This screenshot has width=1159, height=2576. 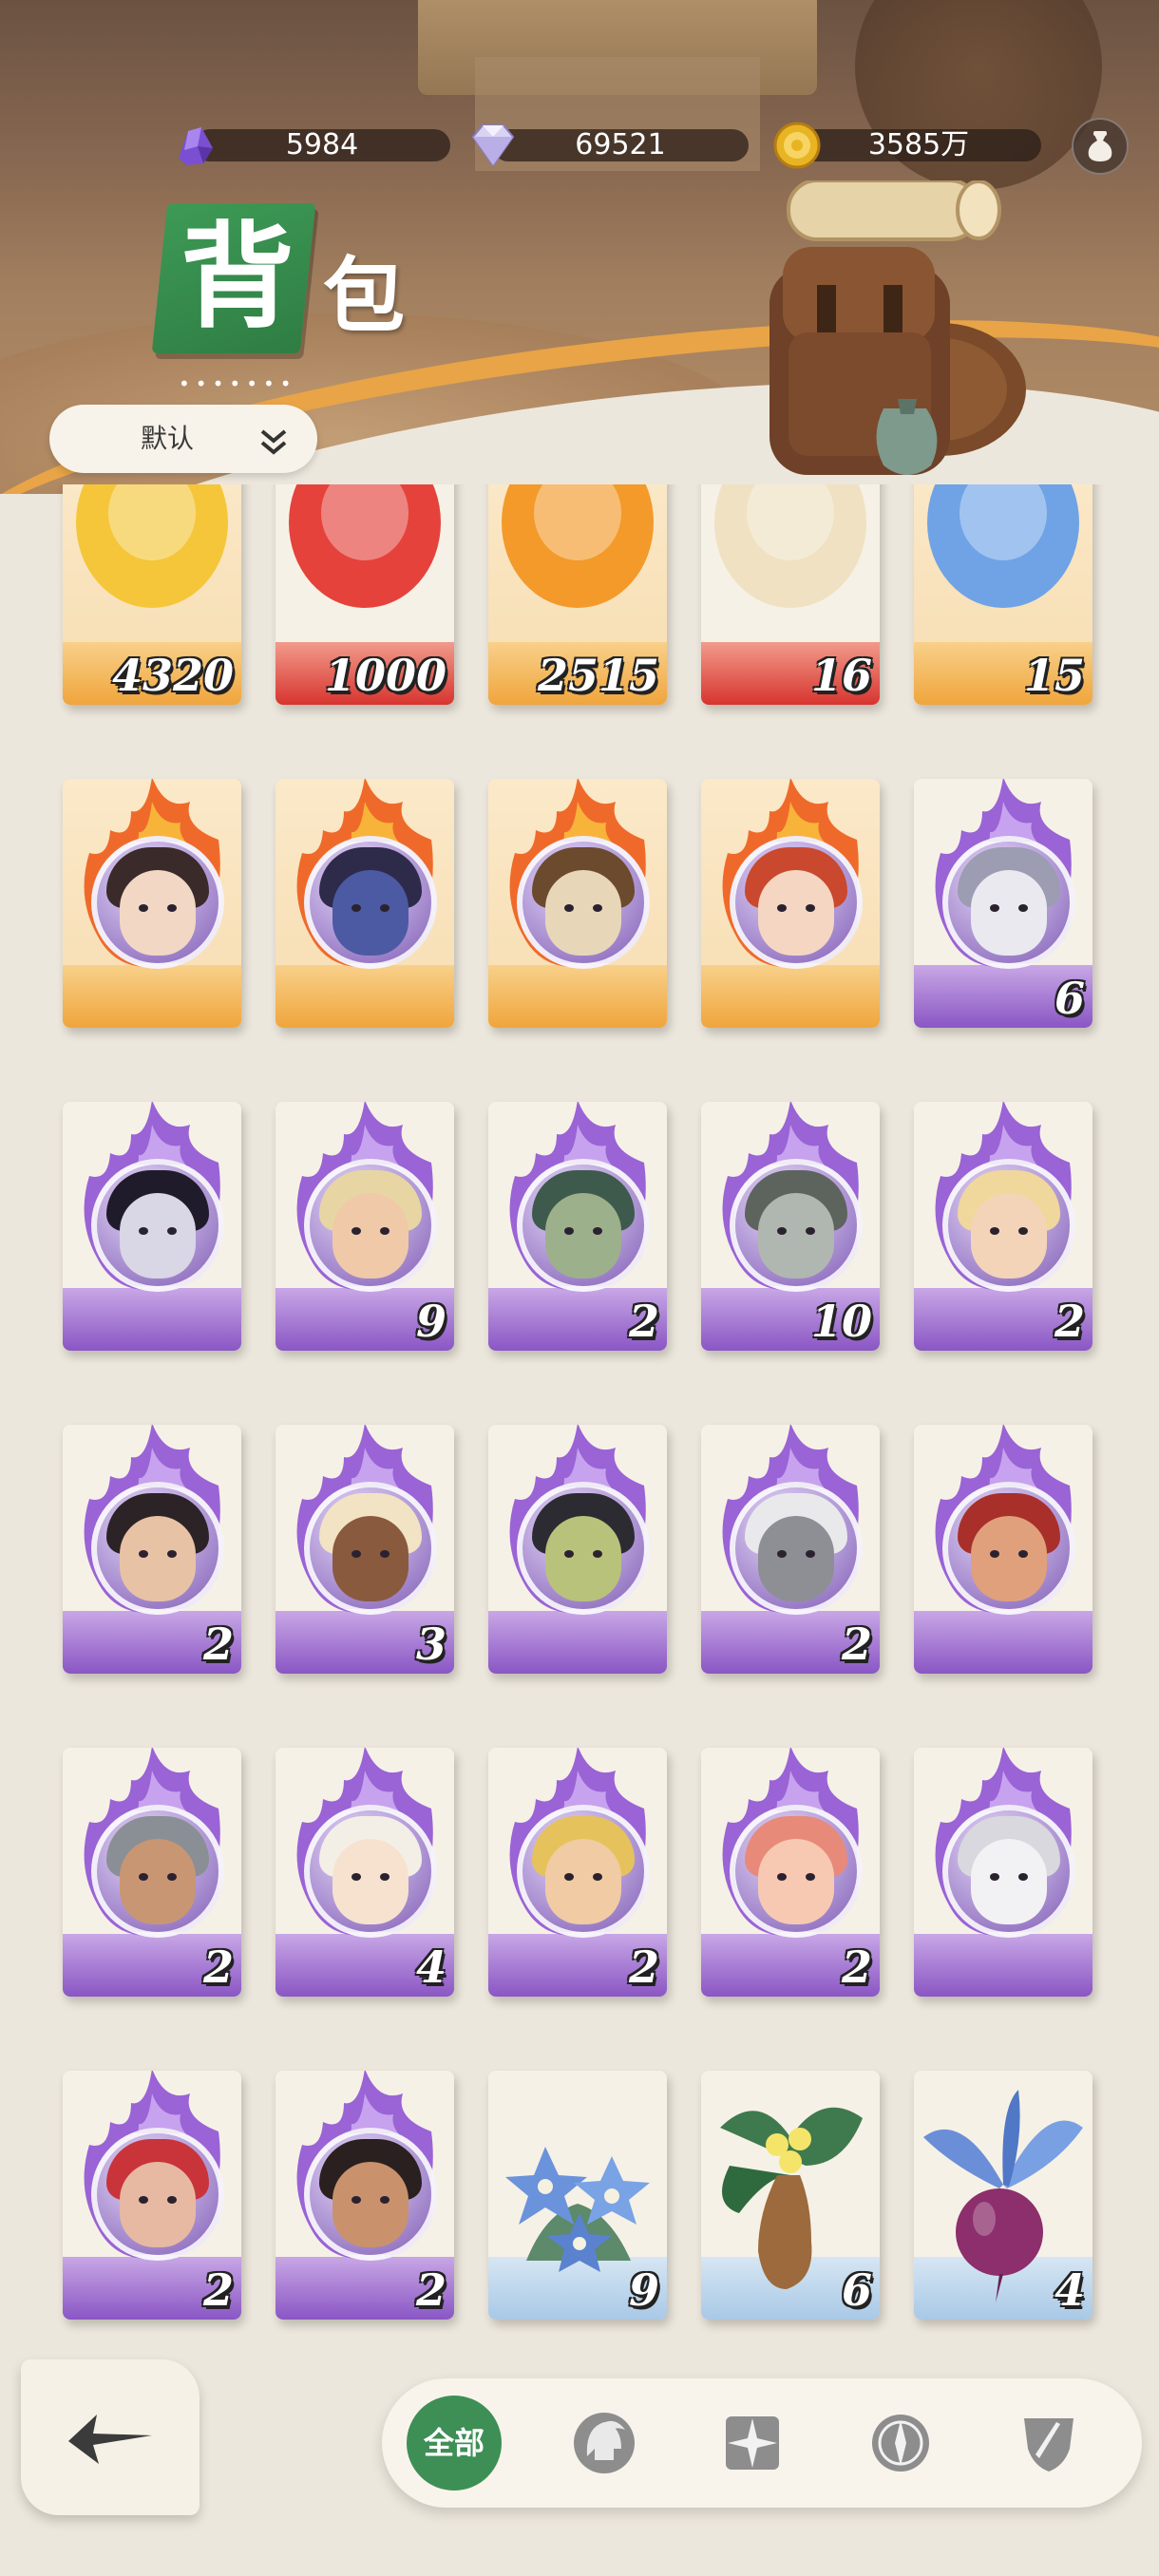 I want to click on tab-materials, so click(x=900, y=2443).